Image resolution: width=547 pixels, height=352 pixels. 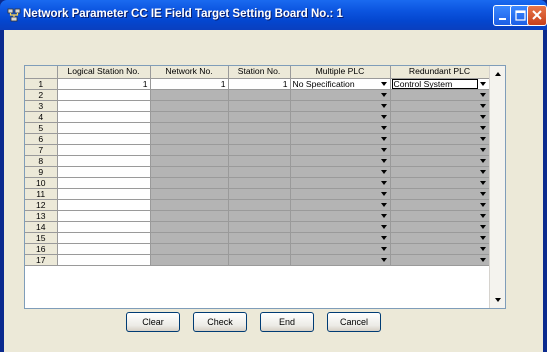 I want to click on row-number: 5, so click(x=41, y=128).